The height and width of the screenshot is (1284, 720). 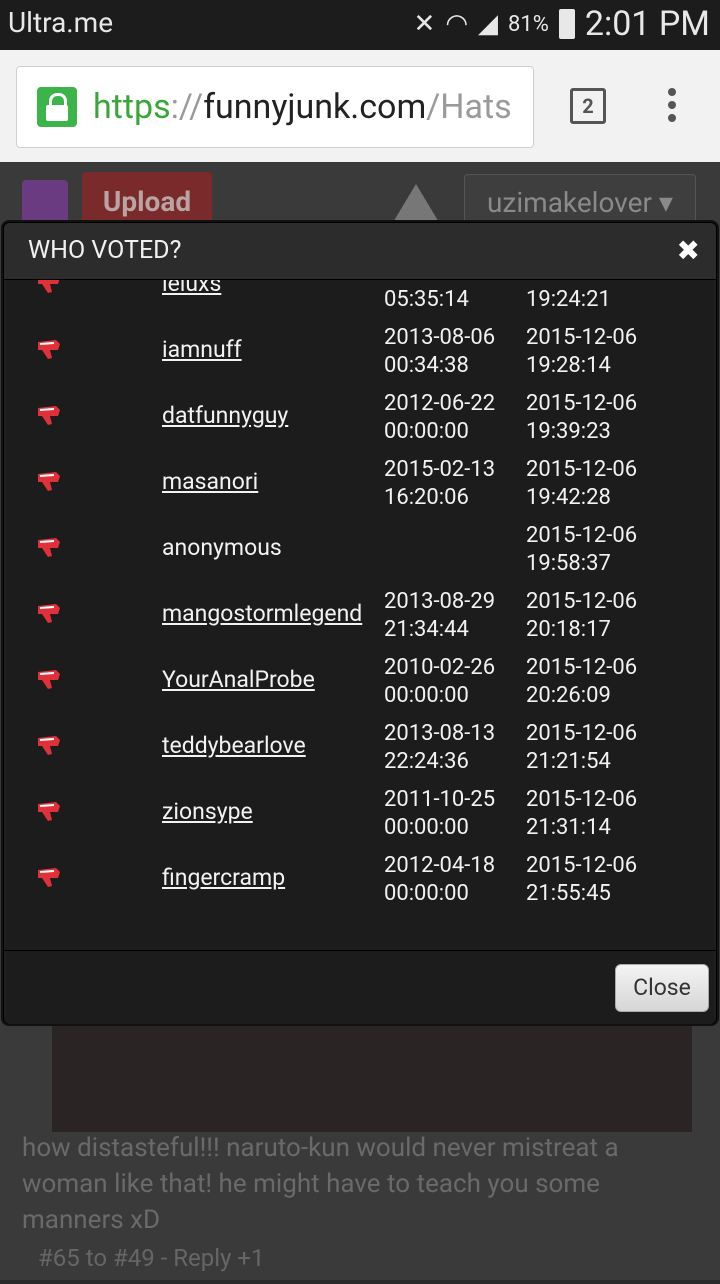 I want to click on close-icon: ✖, so click(x=688, y=251).